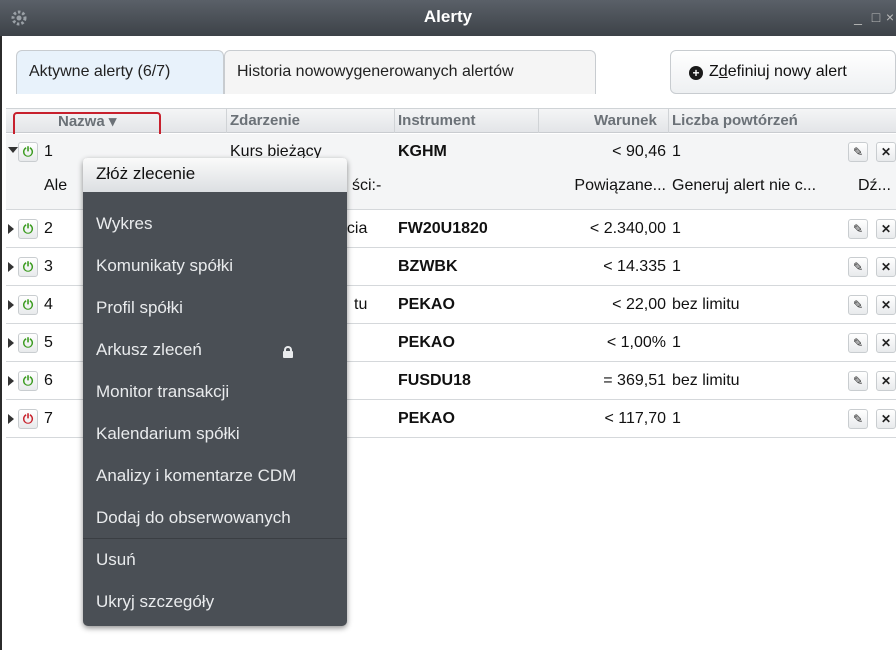  Describe the element at coordinates (215, 226) in the screenshot. I see `menu-item-chart: Wykres` at that location.